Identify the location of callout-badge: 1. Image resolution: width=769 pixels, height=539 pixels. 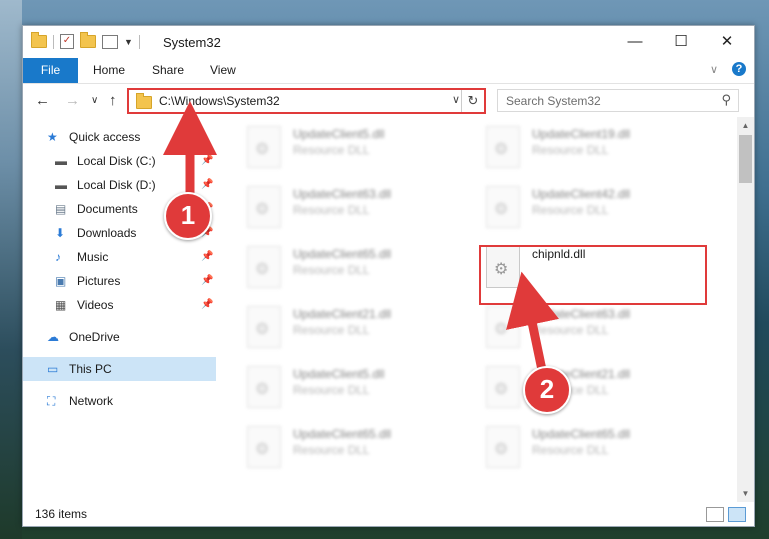
(188, 216).